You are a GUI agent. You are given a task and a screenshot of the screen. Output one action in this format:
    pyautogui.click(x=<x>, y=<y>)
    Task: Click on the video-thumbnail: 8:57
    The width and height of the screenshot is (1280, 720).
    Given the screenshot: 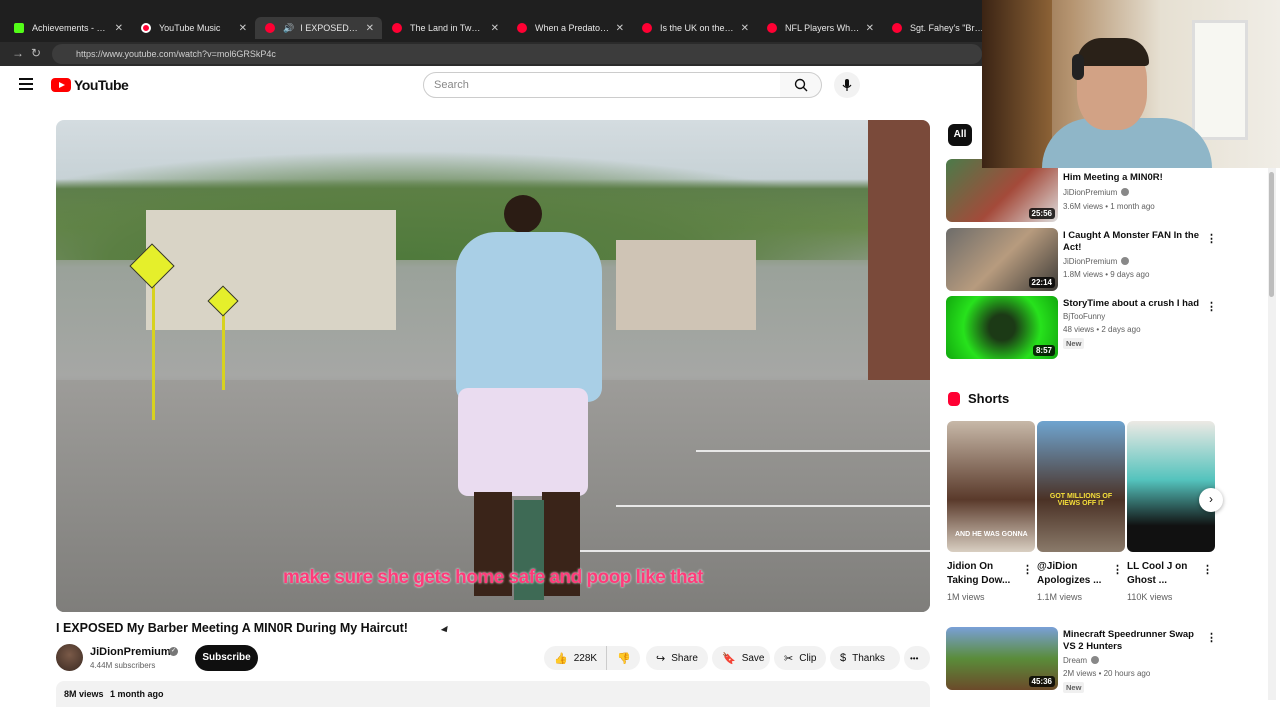 What is the action you would take?
    pyautogui.click(x=1002, y=327)
    